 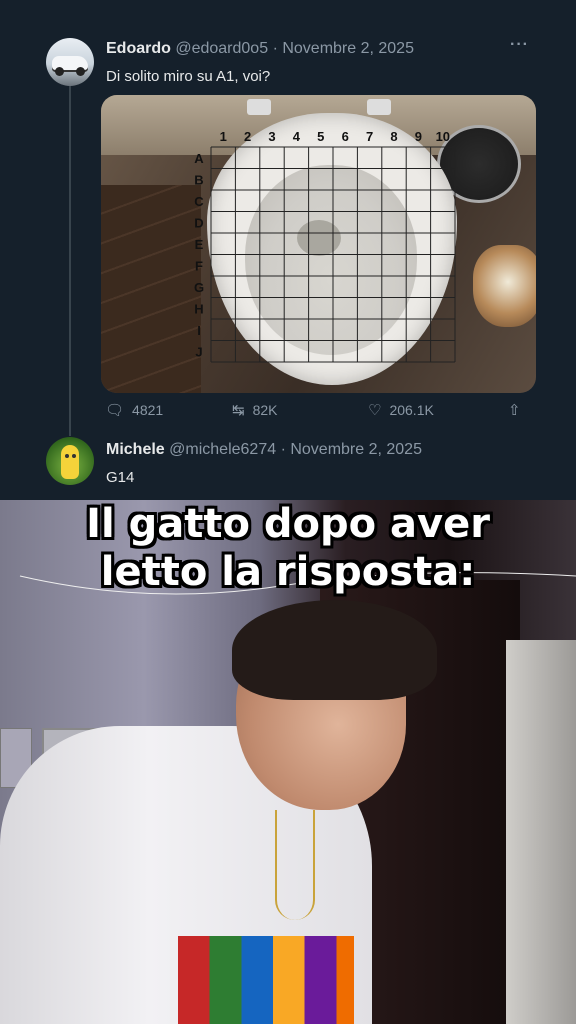 I want to click on thread-connector, so click(x=70, y=261).